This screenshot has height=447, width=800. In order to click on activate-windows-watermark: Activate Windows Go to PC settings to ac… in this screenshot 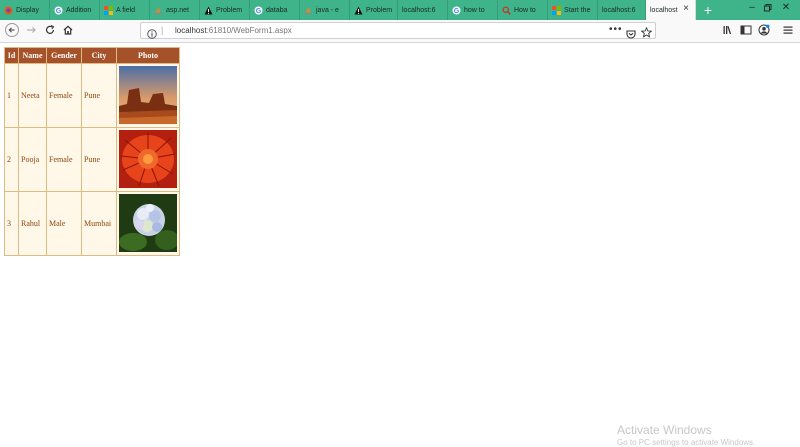, I will do `click(686, 435)`.